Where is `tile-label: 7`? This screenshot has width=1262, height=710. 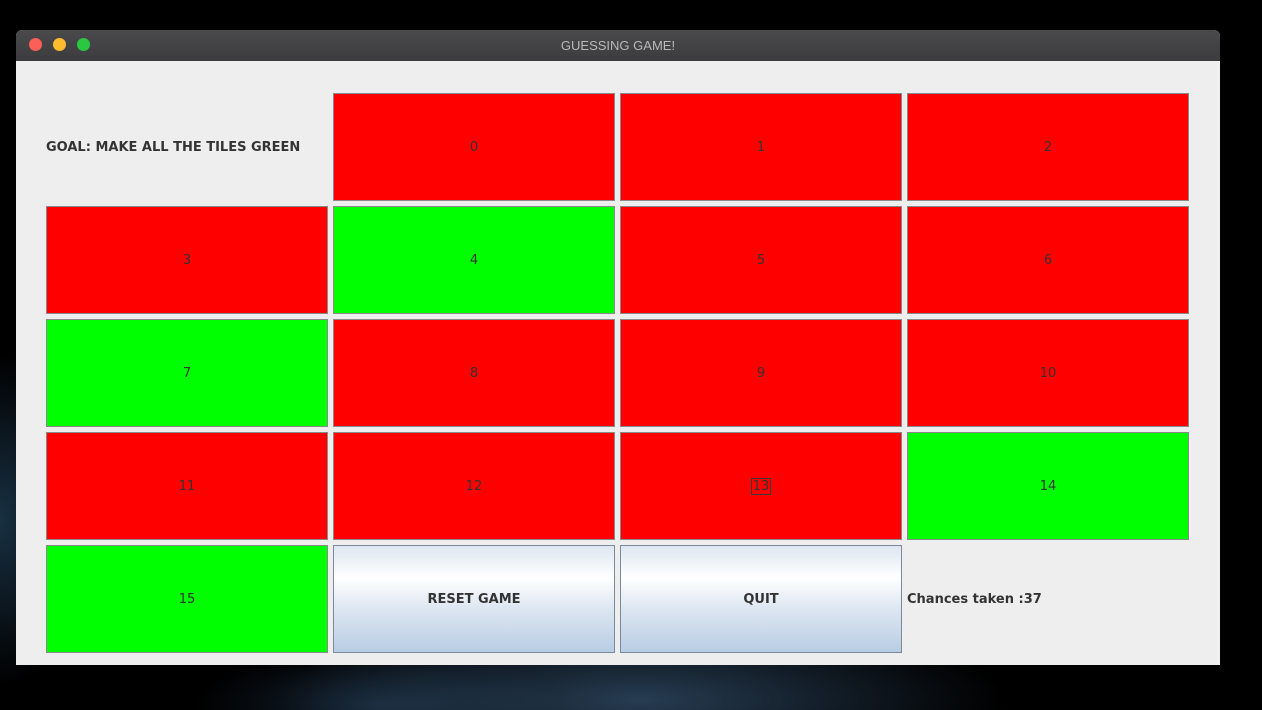 tile-label: 7 is located at coordinates (187, 373).